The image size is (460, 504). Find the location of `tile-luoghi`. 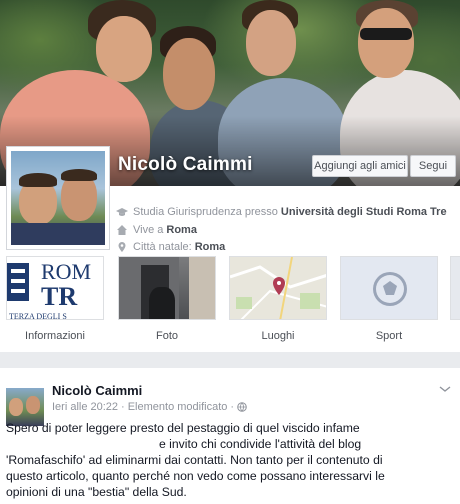

tile-luoghi is located at coordinates (278, 288).